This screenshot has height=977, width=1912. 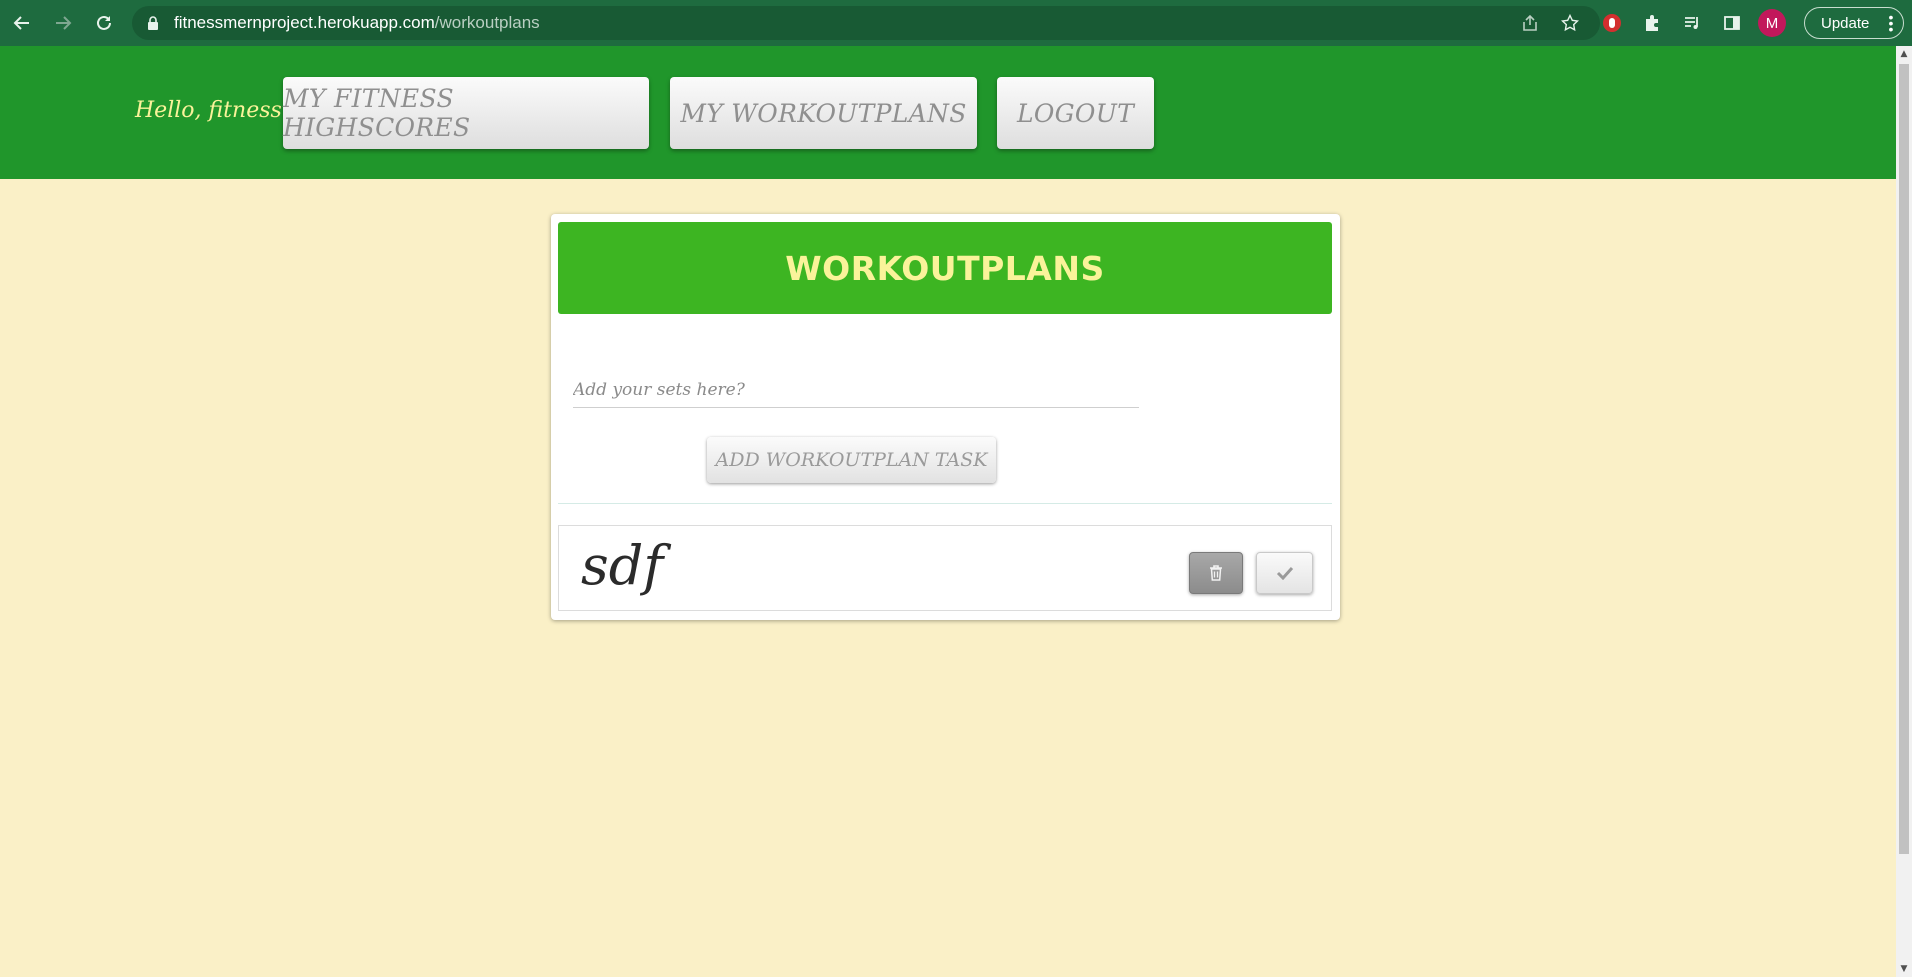 What do you see at coordinates (22, 23) in the screenshot?
I see `back-icon` at bounding box center [22, 23].